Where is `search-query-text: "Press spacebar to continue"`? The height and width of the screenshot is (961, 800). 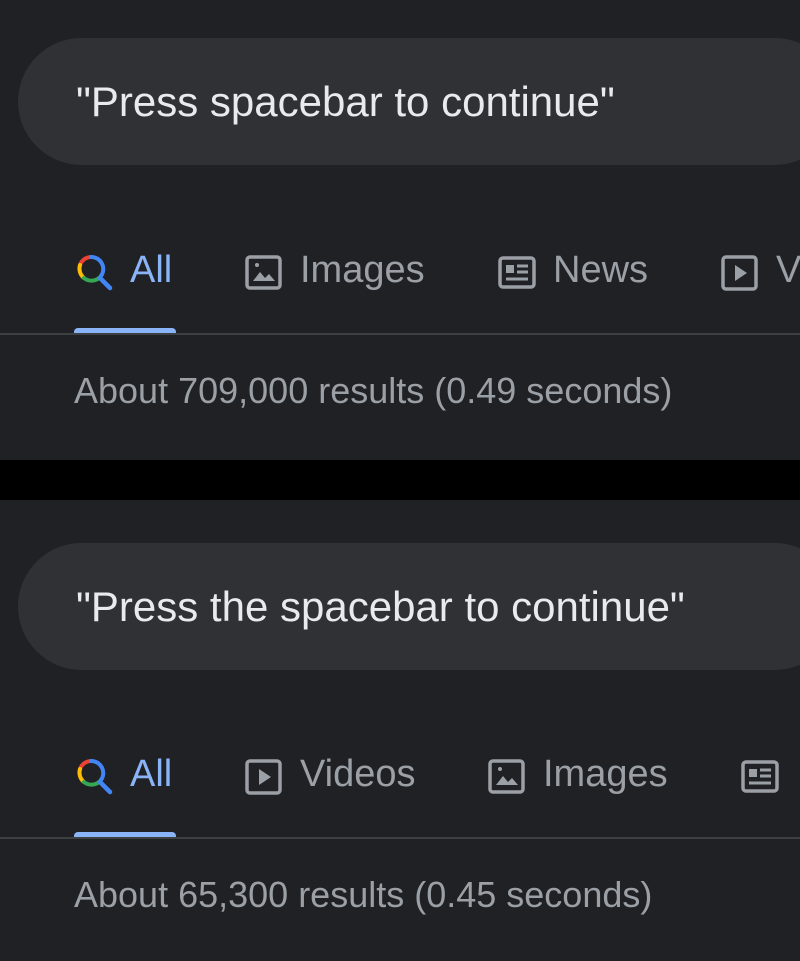 search-query-text: "Press spacebar to continue" is located at coordinates (345, 101).